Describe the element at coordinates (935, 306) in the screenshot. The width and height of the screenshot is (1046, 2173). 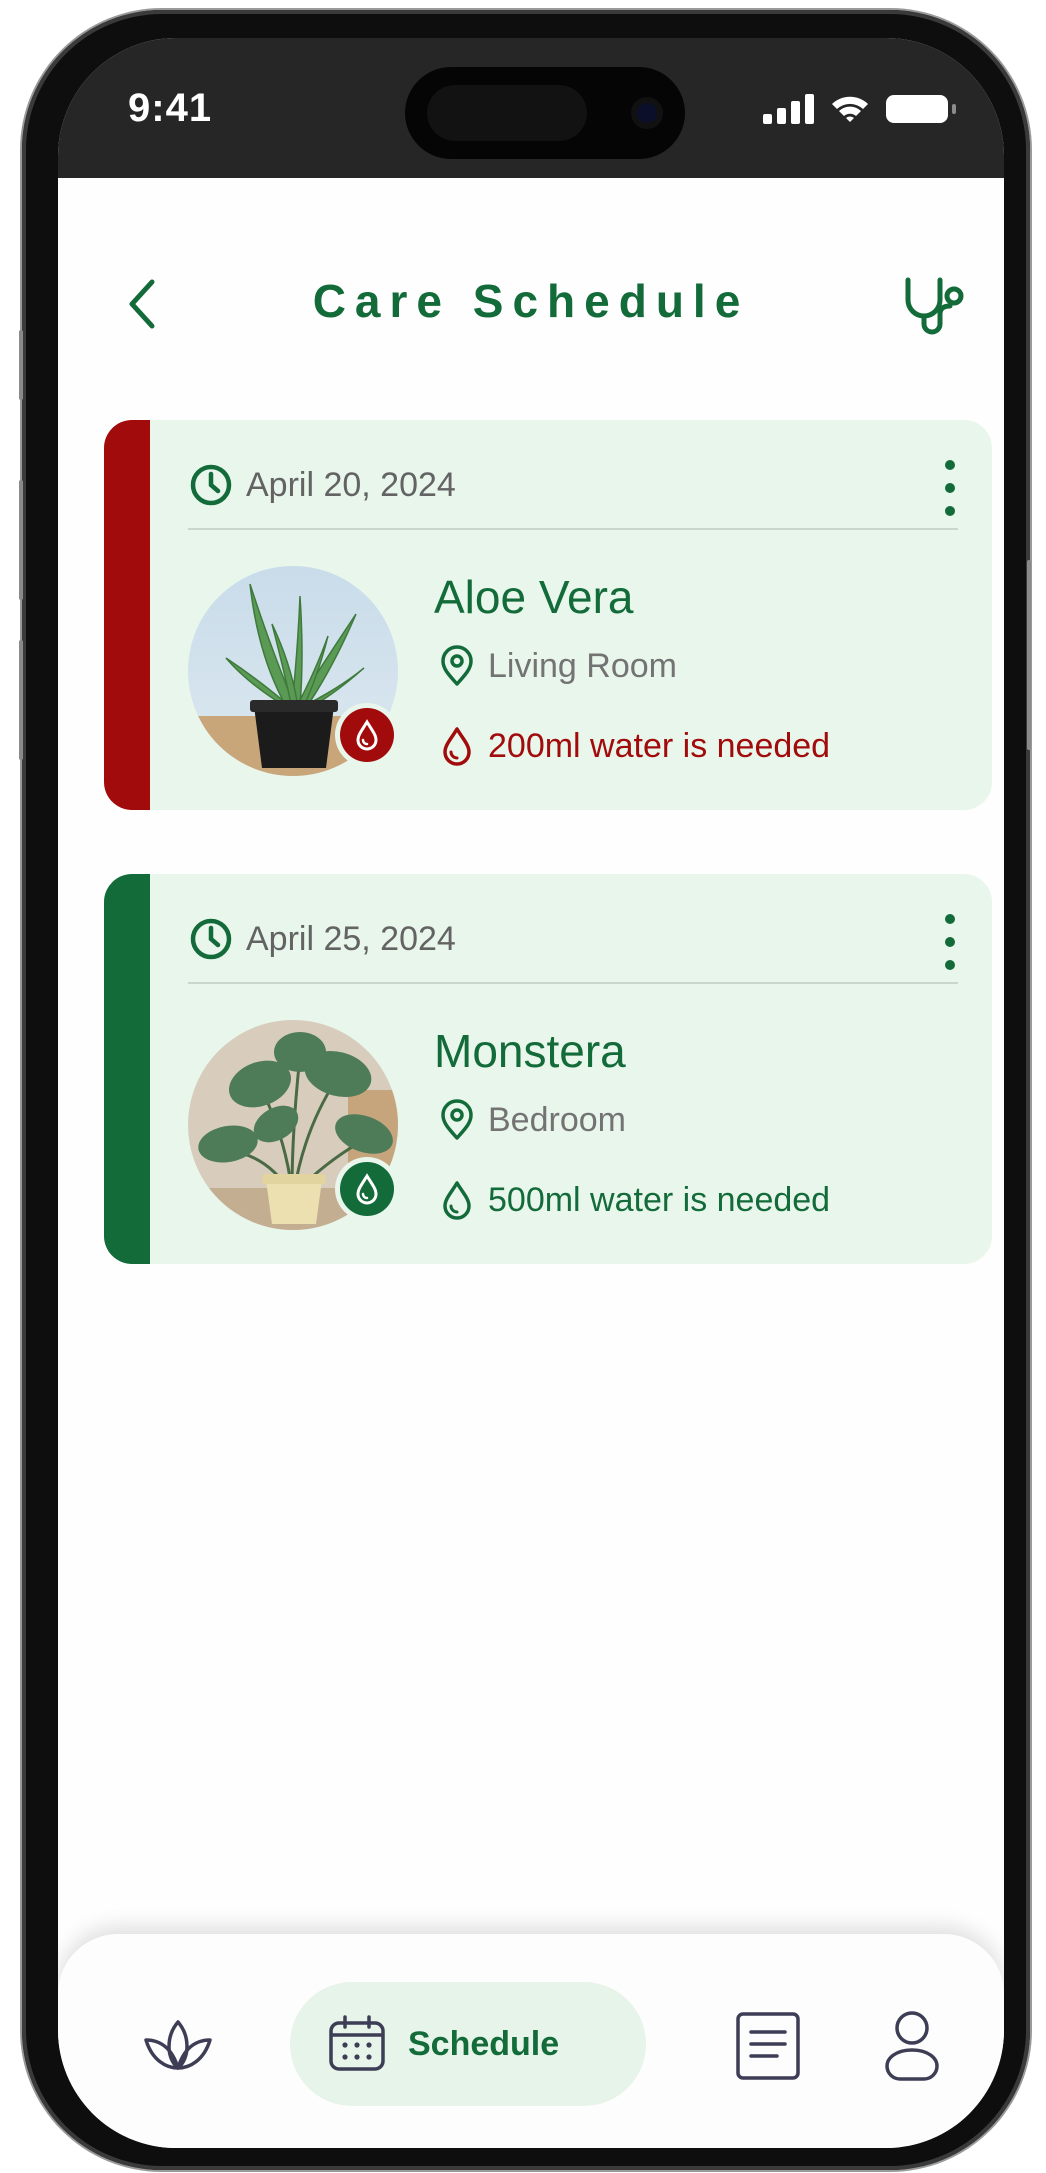
I see `stethoscope-icon` at that location.